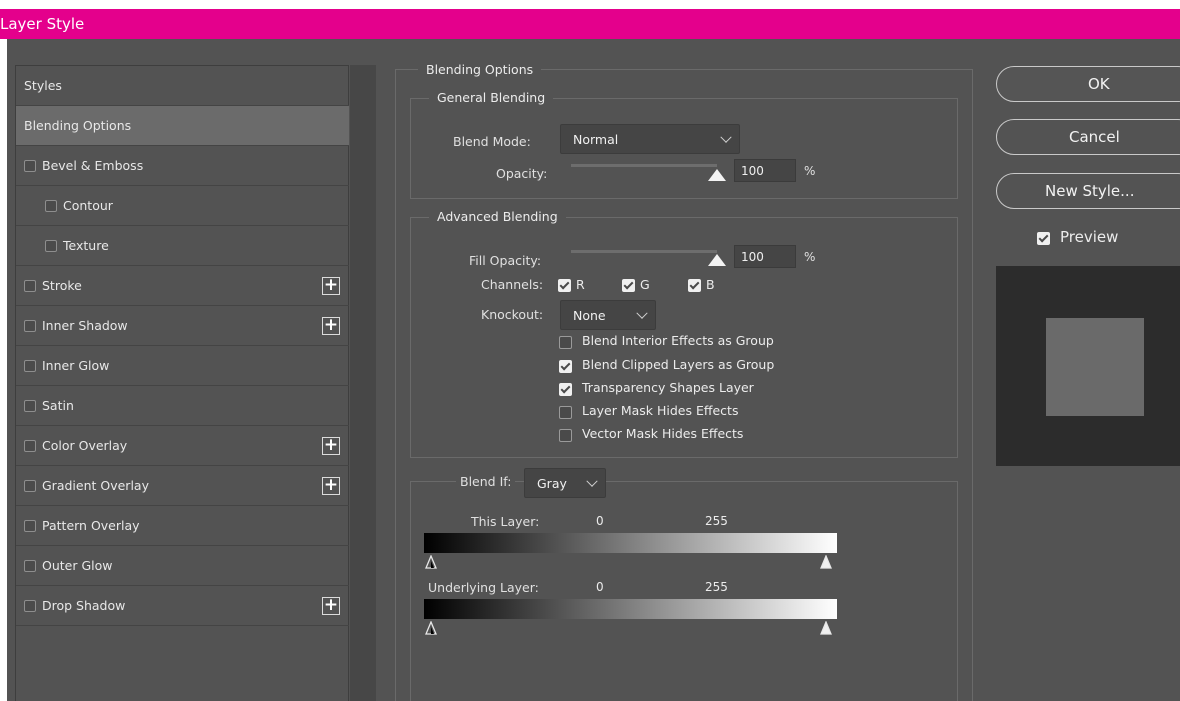 This screenshot has height=701, width=1180. What do you see at coordinates (589, 315) in the screenshot?
I see `knockout-value: None` at bounding box center [589, 315].